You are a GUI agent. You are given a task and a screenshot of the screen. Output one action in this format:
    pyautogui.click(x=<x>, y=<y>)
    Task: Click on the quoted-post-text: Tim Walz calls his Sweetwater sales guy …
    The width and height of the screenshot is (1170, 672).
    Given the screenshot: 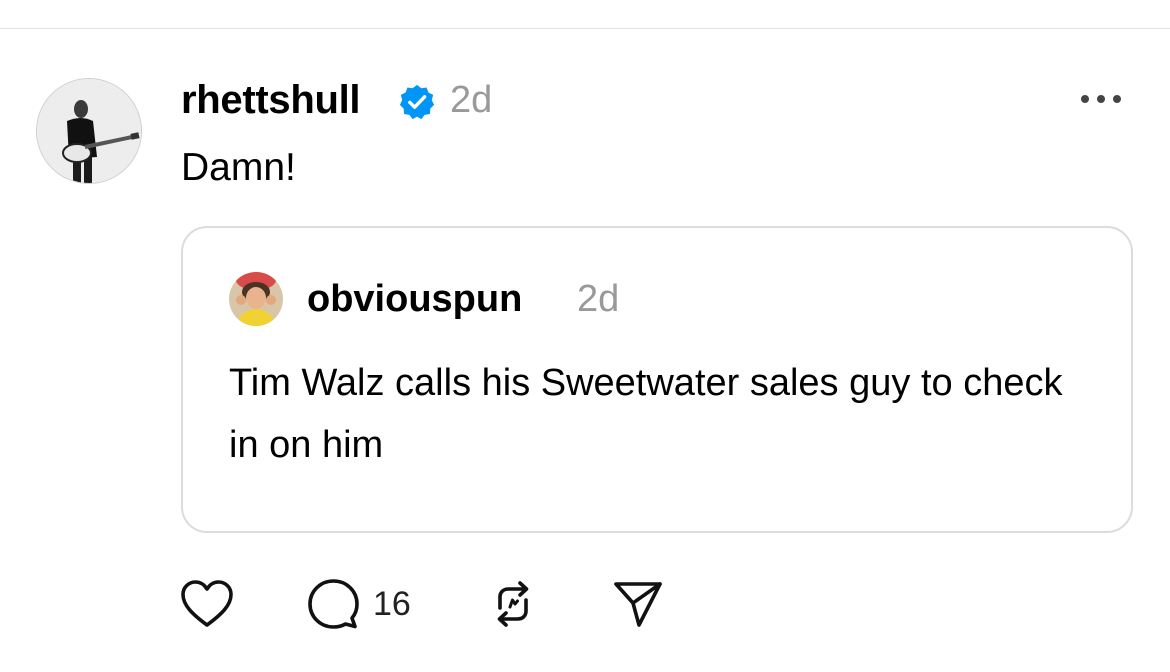 What is the action you would take?
    pyautogui.click(x=646, y=414)
    